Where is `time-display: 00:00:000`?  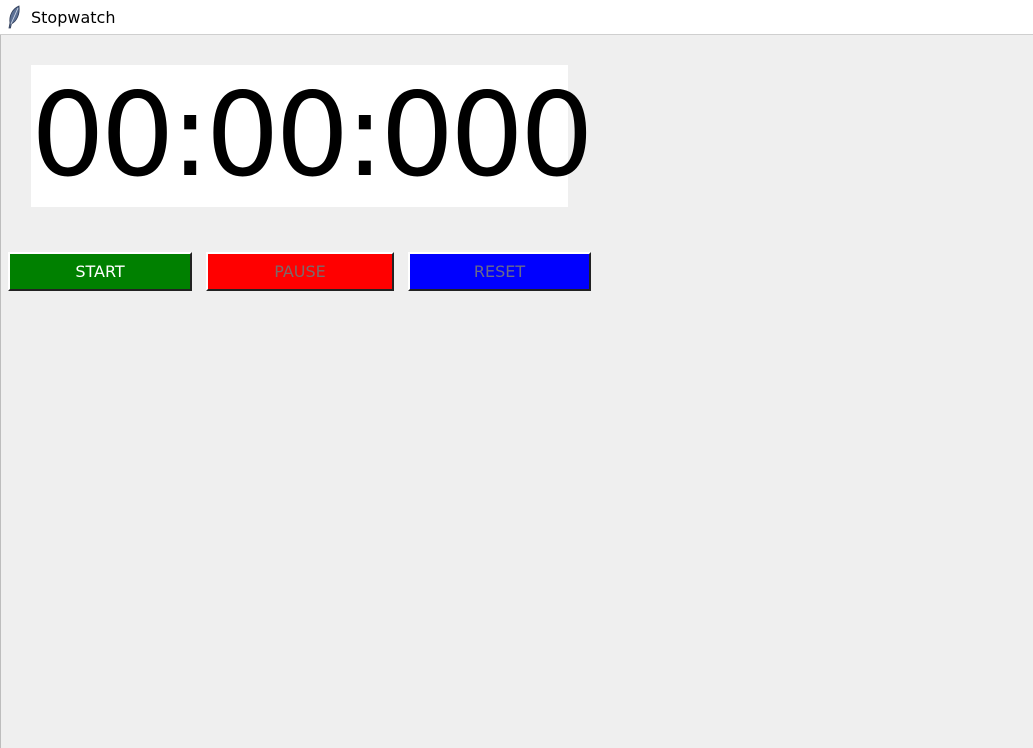
time-display: 00:00:000 is located at coordinates (312, 136).